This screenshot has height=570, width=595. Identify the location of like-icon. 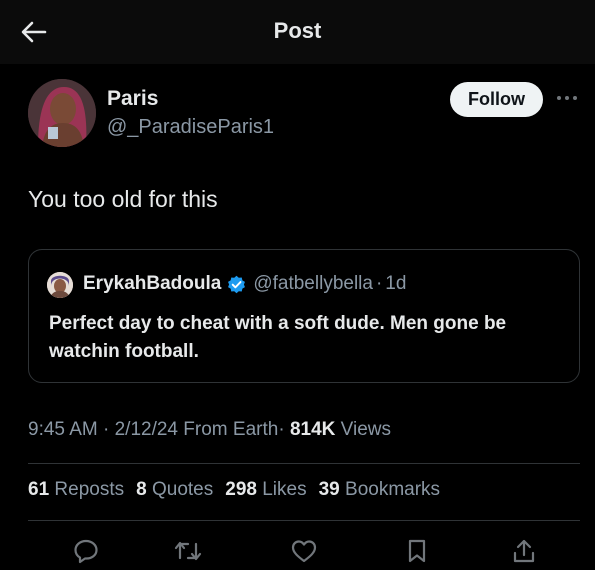
(304, 551).